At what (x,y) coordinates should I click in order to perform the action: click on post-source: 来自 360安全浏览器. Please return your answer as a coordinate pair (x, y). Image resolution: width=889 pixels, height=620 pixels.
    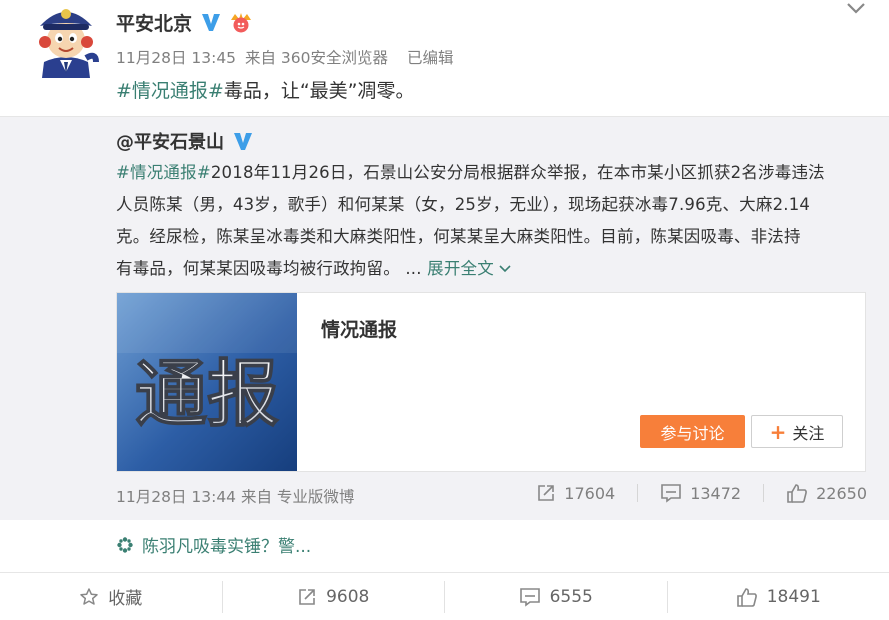
    Looking at the image, I should click on (316, 58).